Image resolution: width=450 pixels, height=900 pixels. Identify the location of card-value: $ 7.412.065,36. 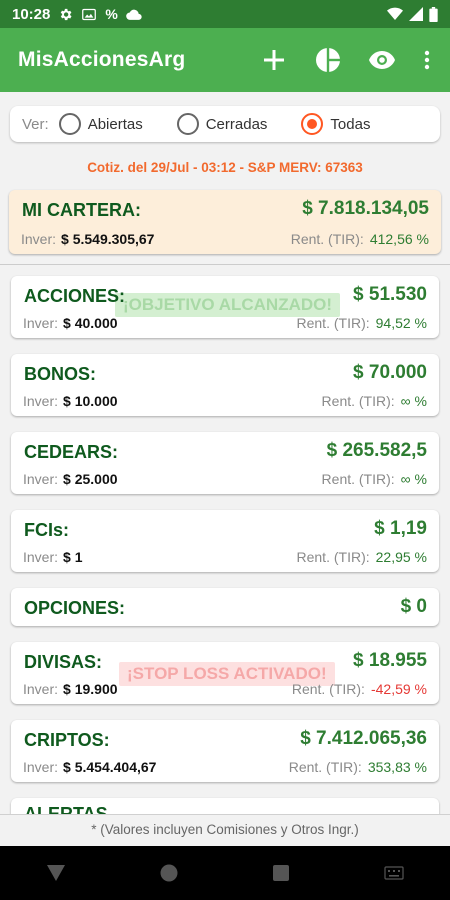
(363, 738).